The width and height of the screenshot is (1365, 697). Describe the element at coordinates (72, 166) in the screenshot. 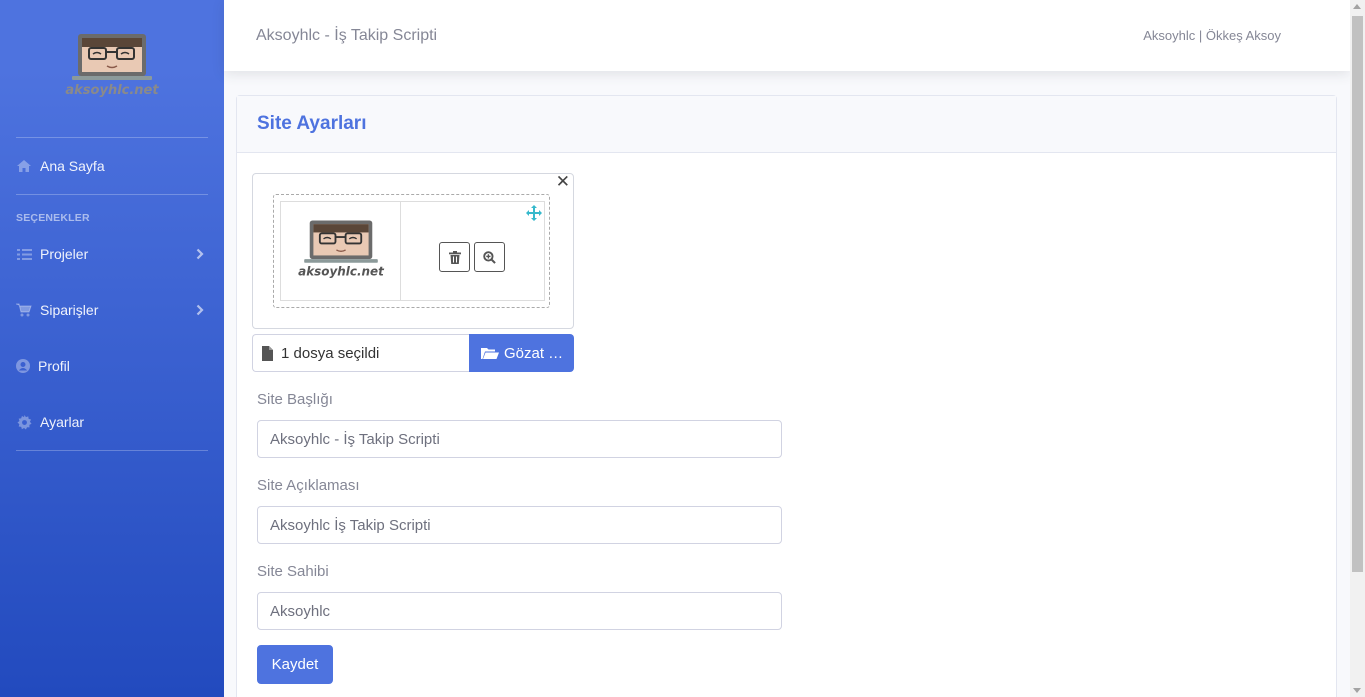

I see `sidebar-item-label: Ana Sayfa` at that location.